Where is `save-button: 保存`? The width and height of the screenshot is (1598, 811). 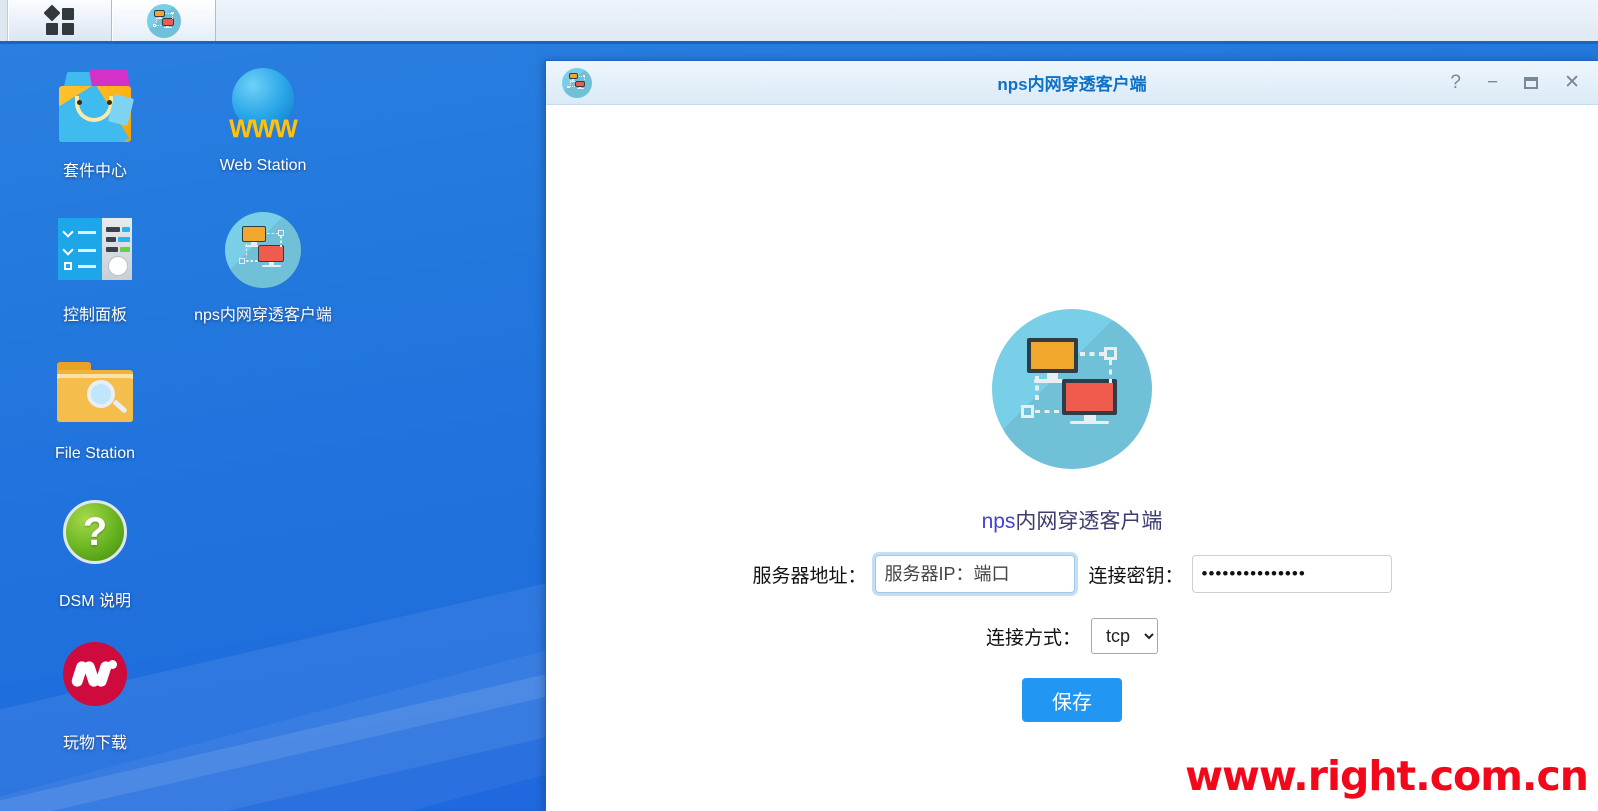 save-button: 保存 is located at coordinates (1072, 700).